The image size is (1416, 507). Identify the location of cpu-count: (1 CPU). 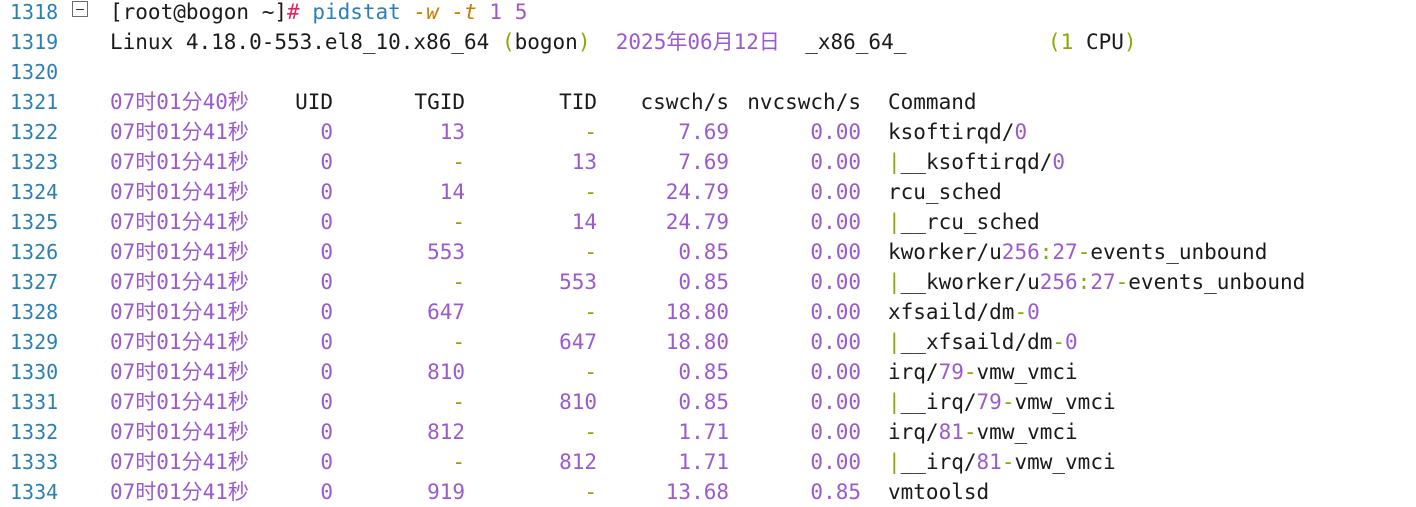
(1092, 42).